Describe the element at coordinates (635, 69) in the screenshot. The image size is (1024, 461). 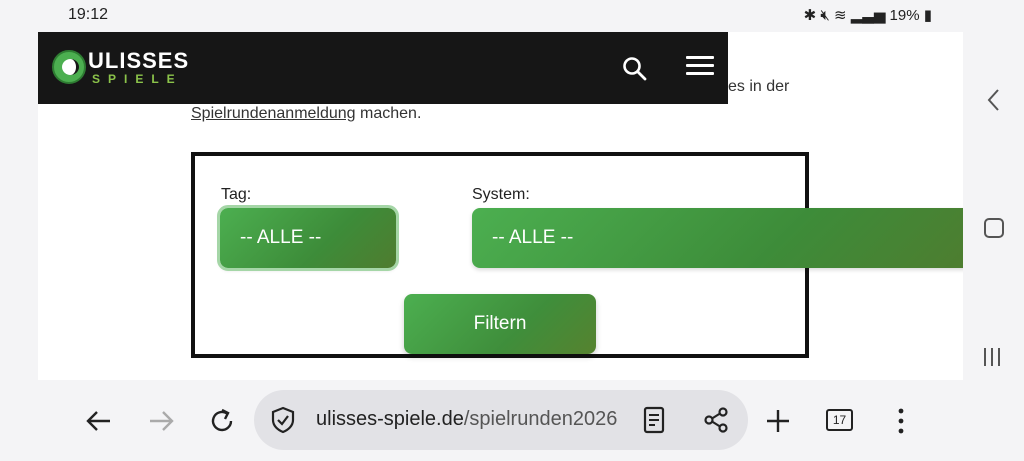
I see `search-icon` at that location.